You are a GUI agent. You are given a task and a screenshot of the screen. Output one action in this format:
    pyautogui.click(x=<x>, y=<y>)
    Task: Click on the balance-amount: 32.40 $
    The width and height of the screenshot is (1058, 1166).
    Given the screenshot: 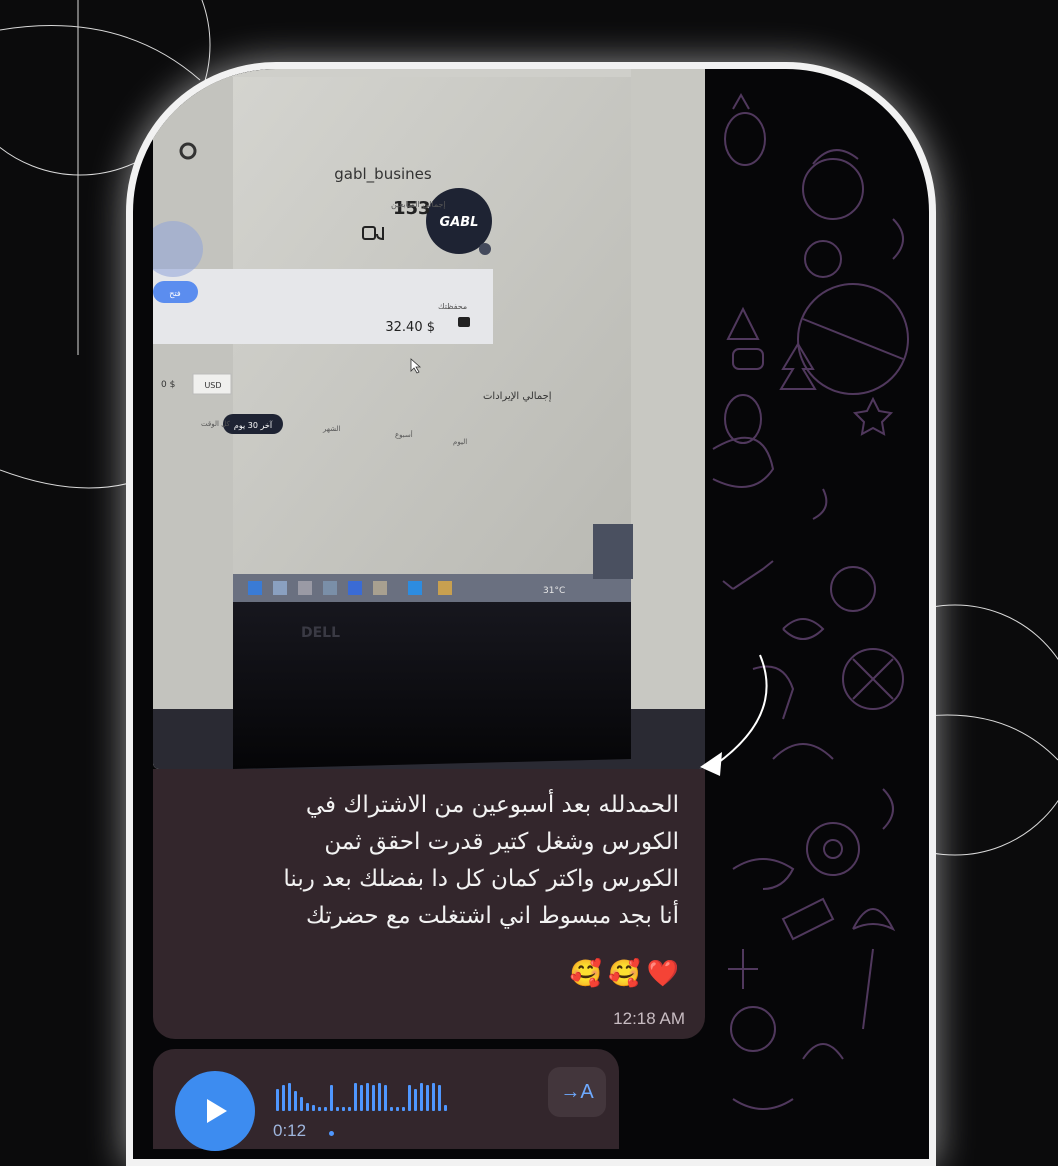 What is the action you would take?
    pyautogui.click(x=410, y=327)
    